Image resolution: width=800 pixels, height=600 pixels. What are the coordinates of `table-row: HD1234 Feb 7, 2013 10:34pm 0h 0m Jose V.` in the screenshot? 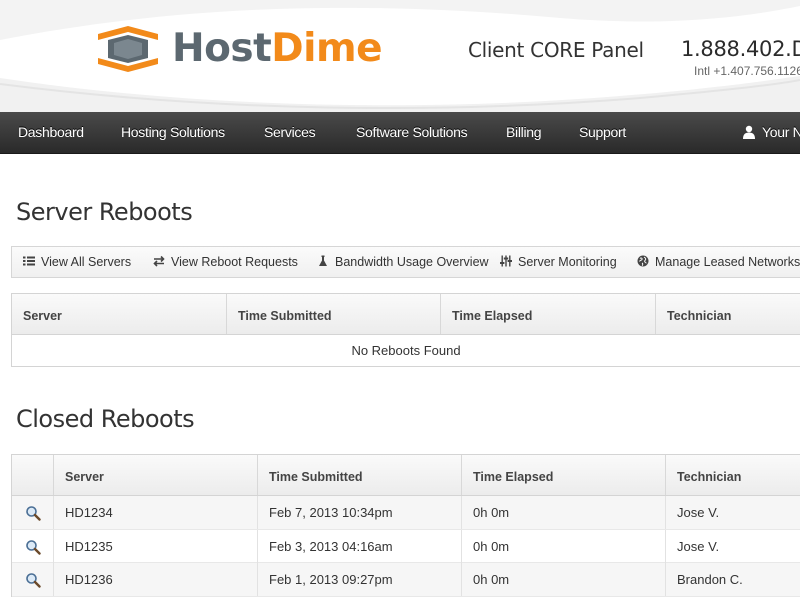 It's located at (406, 513).